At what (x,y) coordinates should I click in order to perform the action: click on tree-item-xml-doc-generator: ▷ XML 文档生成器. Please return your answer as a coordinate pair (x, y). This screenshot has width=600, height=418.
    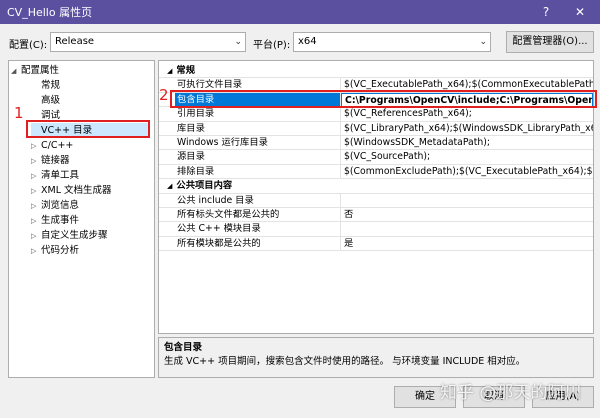
    Looking at the image, I should click on (71, 190).